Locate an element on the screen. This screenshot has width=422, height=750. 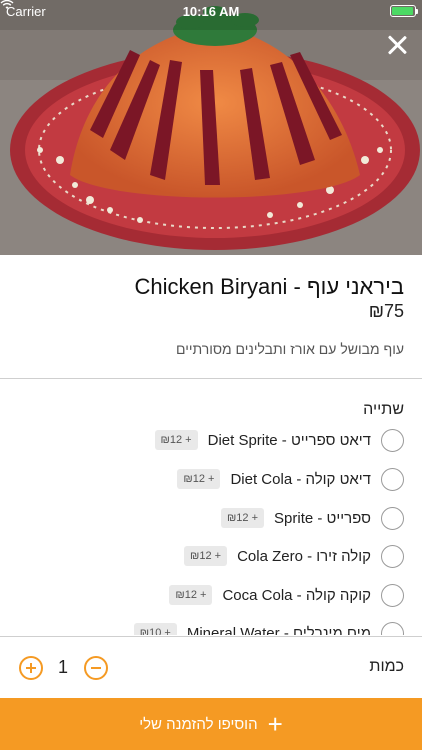
option-item: מים מינרלים - Mineral Water ₪10 + is located at coordinates (268, 628).